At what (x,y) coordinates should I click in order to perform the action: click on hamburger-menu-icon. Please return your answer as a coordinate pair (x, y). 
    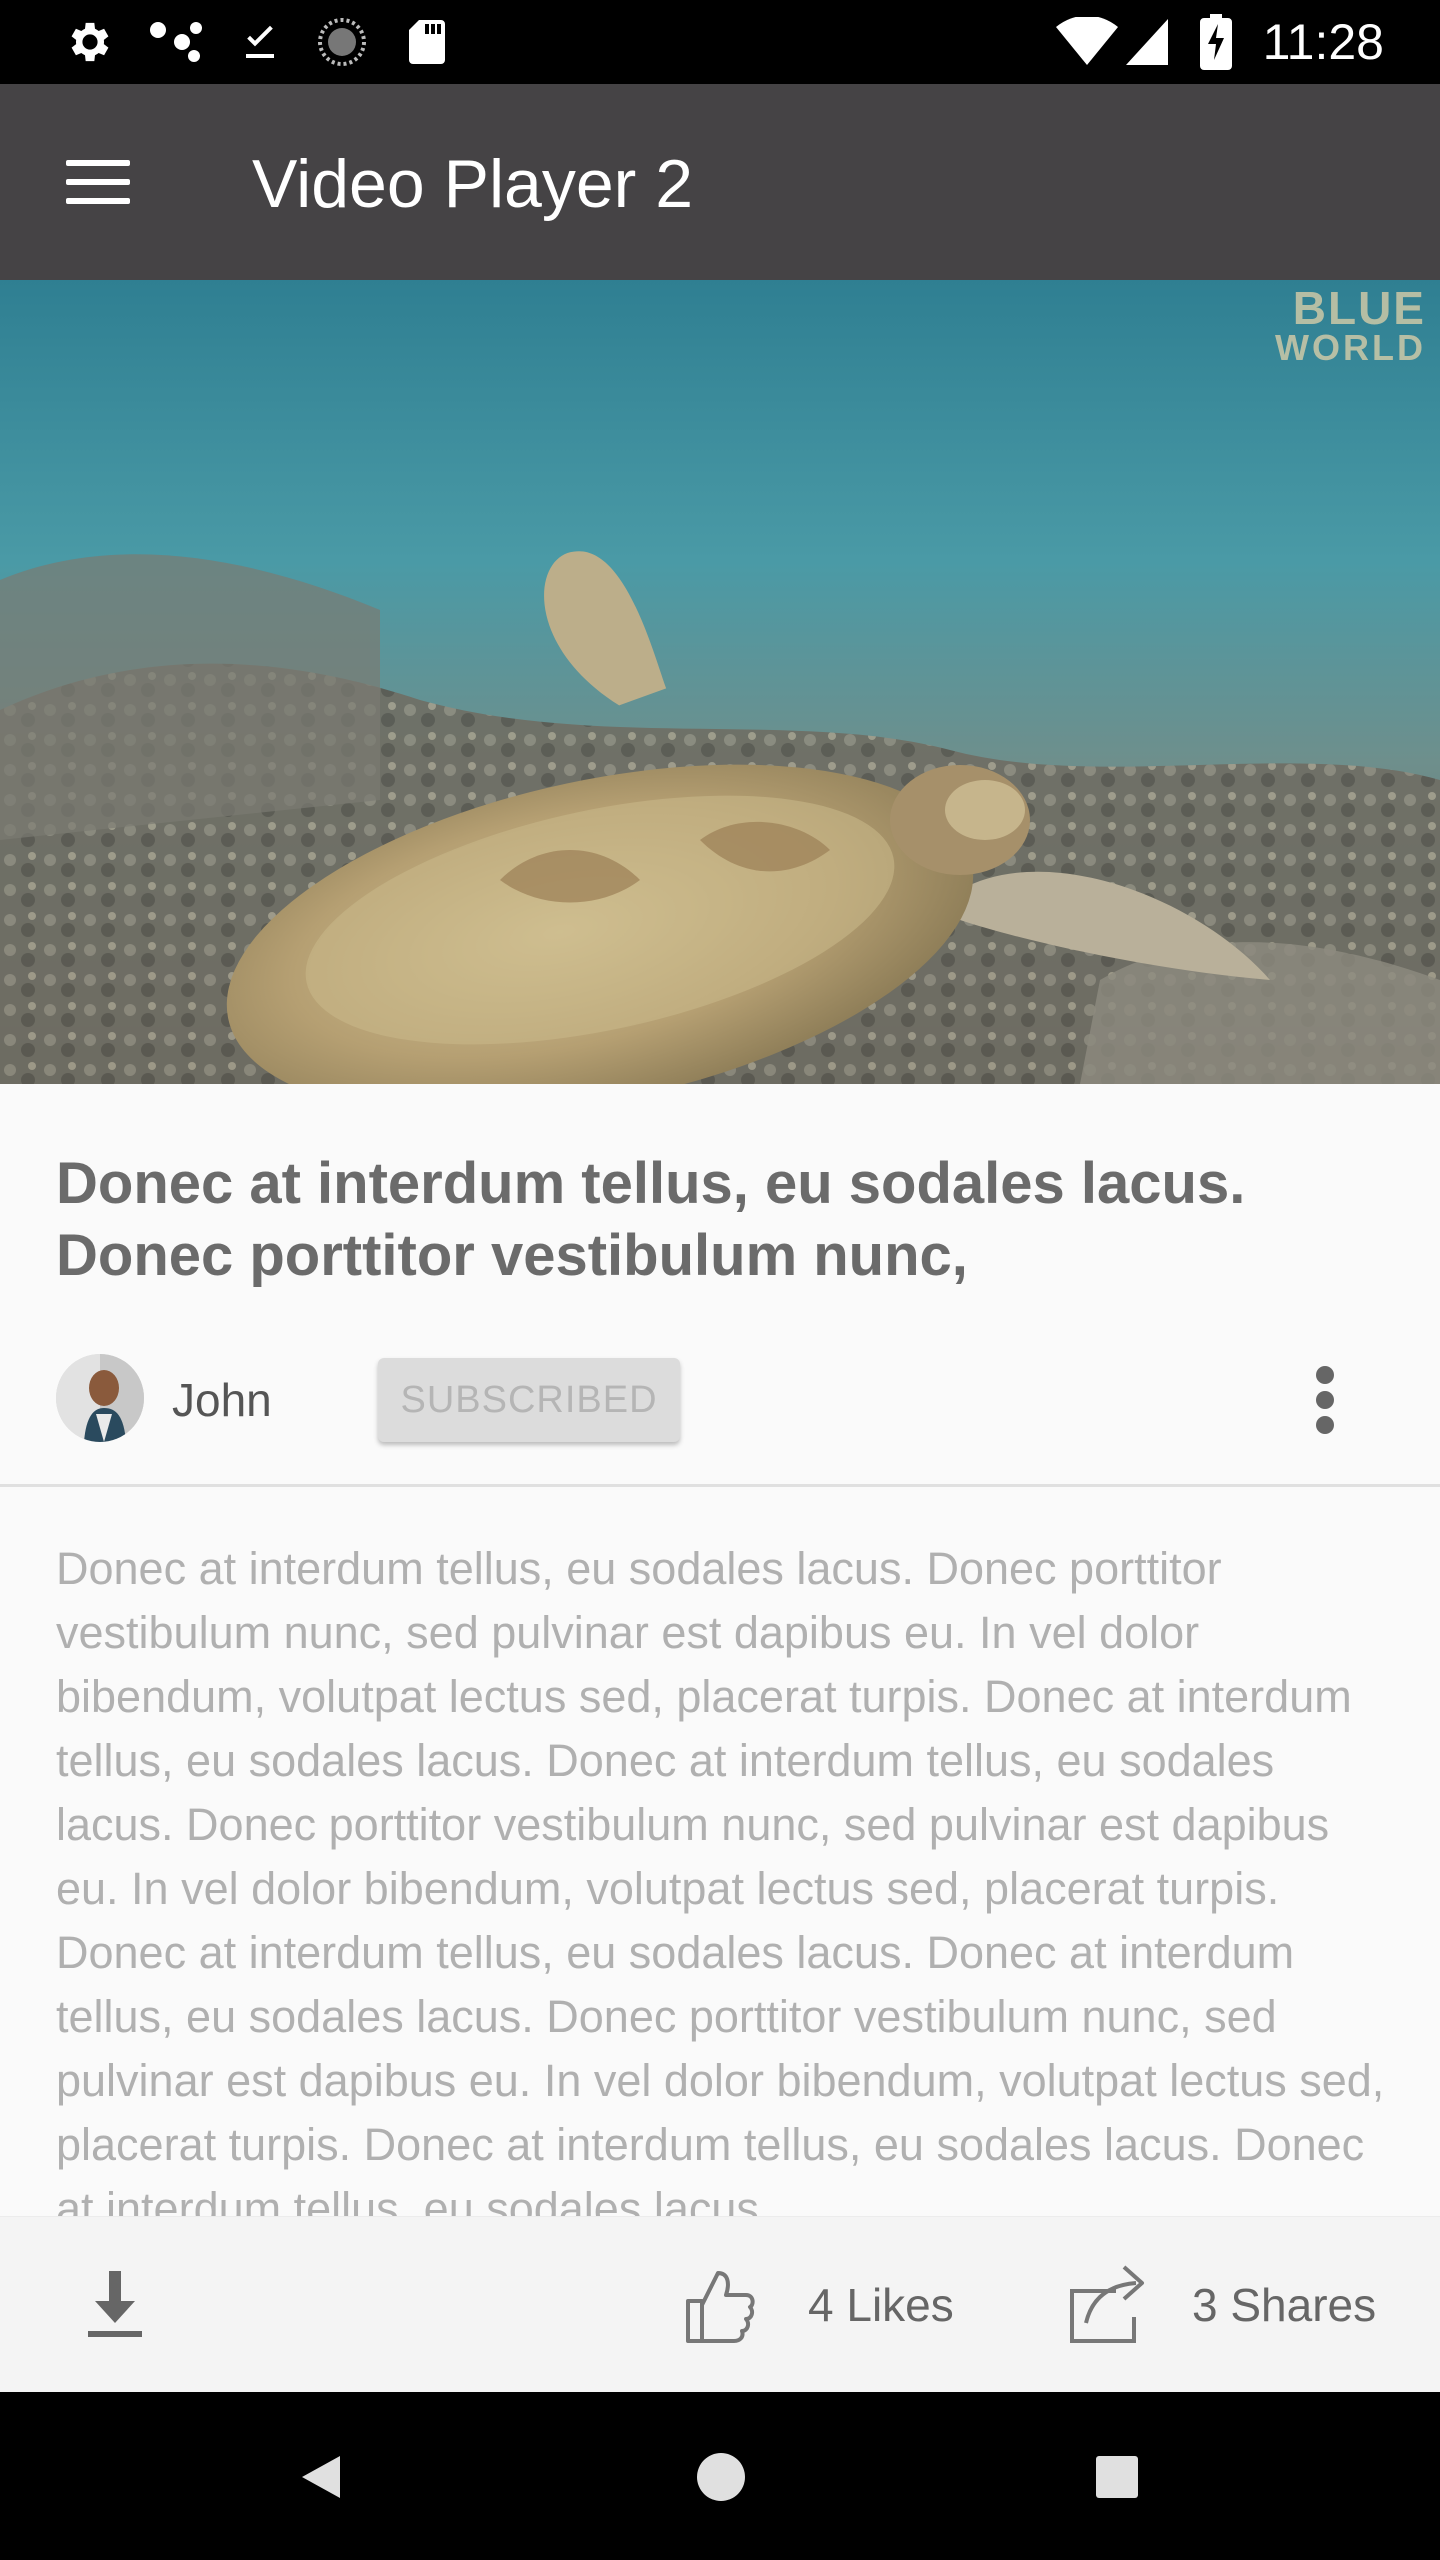
    Looking at the image, I should click on (98, 182).